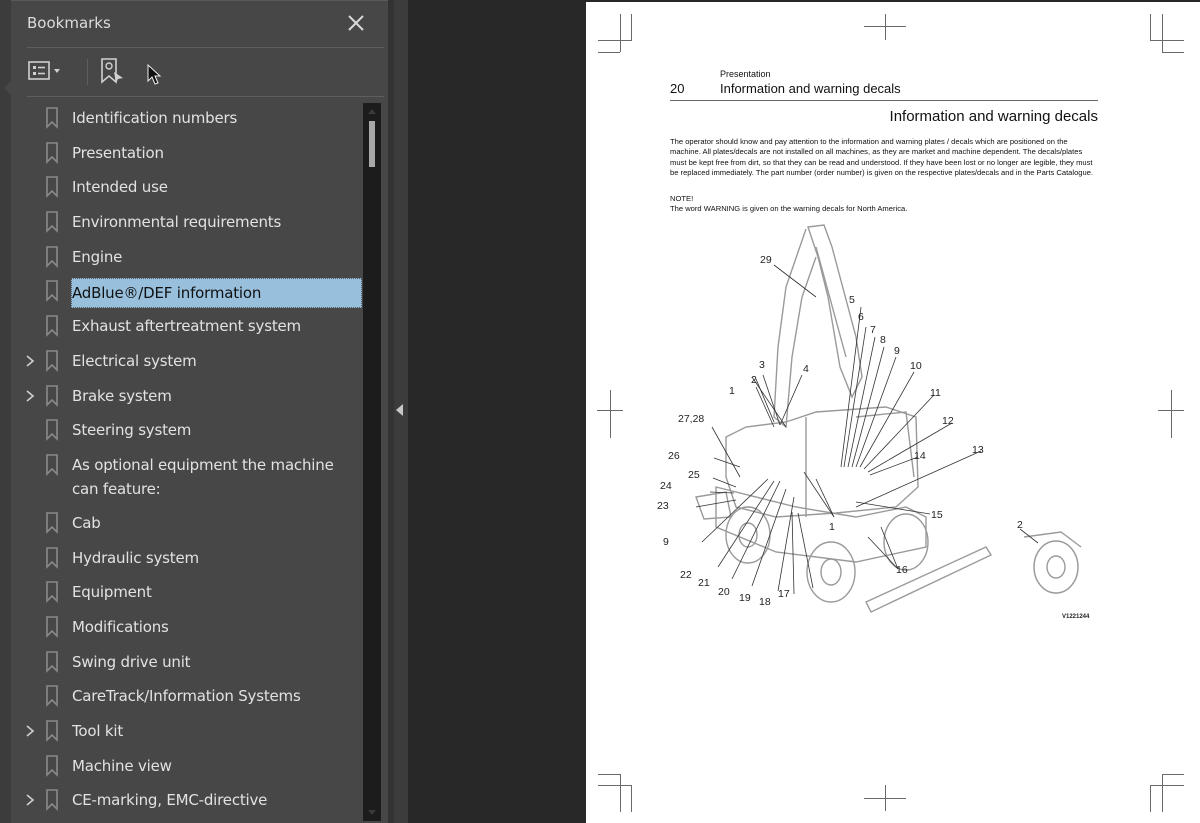 Image resolution: width=1200 pixels, height=823 pixels. I want to click on figure-id: V1221244, so click(1076, 617).